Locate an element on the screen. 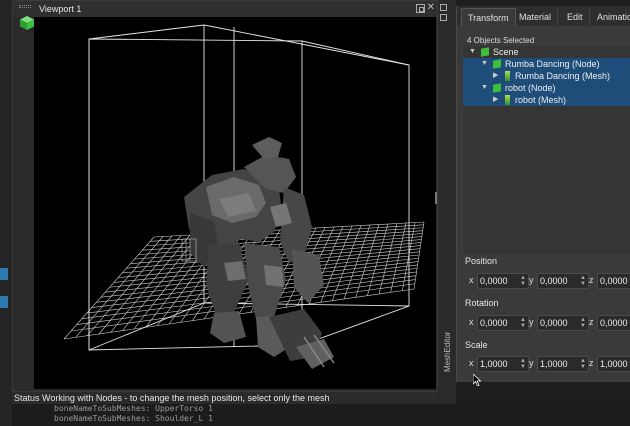 The width and height of the screenshot is (630, 426). rotation-x-field: 0,0000 ▲ ▼ is located at coordinates (503, 323).